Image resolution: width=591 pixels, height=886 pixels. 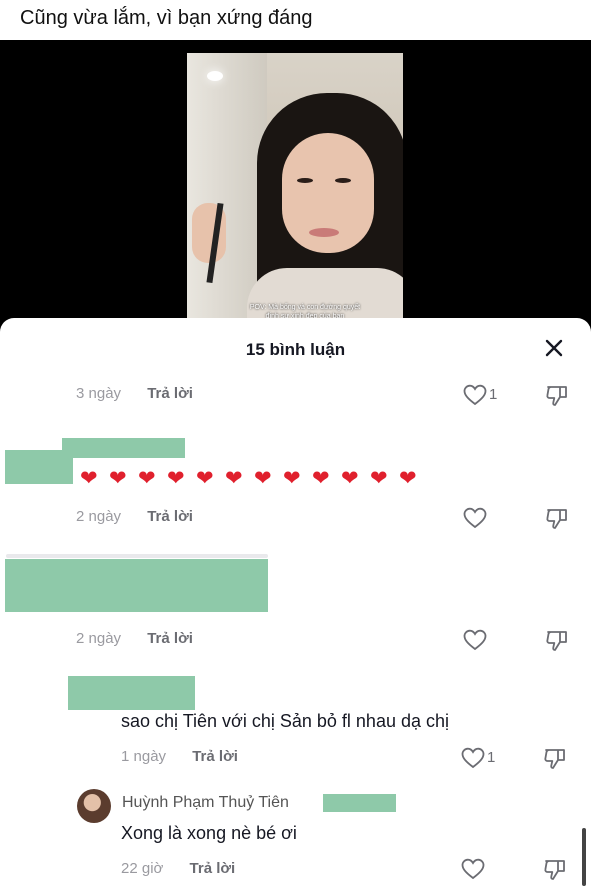 What do you see at coordinates (137, 556) in the screenshot?
I see `blurred-text` at bounding box center [137, 556].